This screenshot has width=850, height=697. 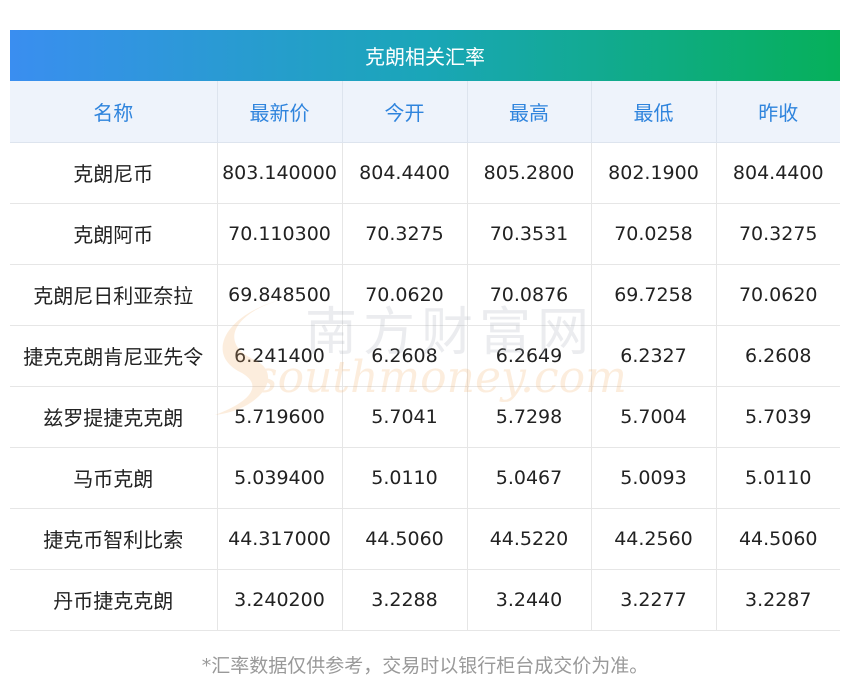 What do you see at coordinates (114, 356) in the screenshot?
I see `currency-pair-name: 捷克克朗肯尼亚先令` at bounding box center [114, 356].